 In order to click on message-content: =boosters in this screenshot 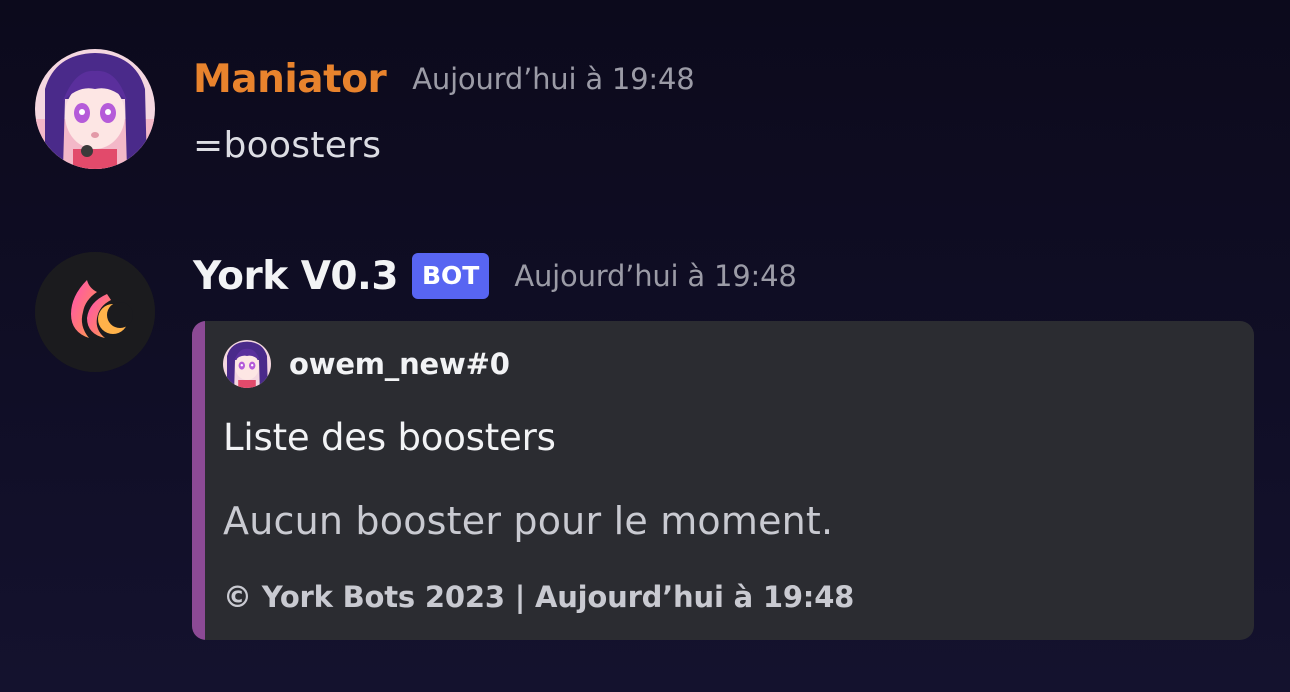, I will do `click(287, 145)`.